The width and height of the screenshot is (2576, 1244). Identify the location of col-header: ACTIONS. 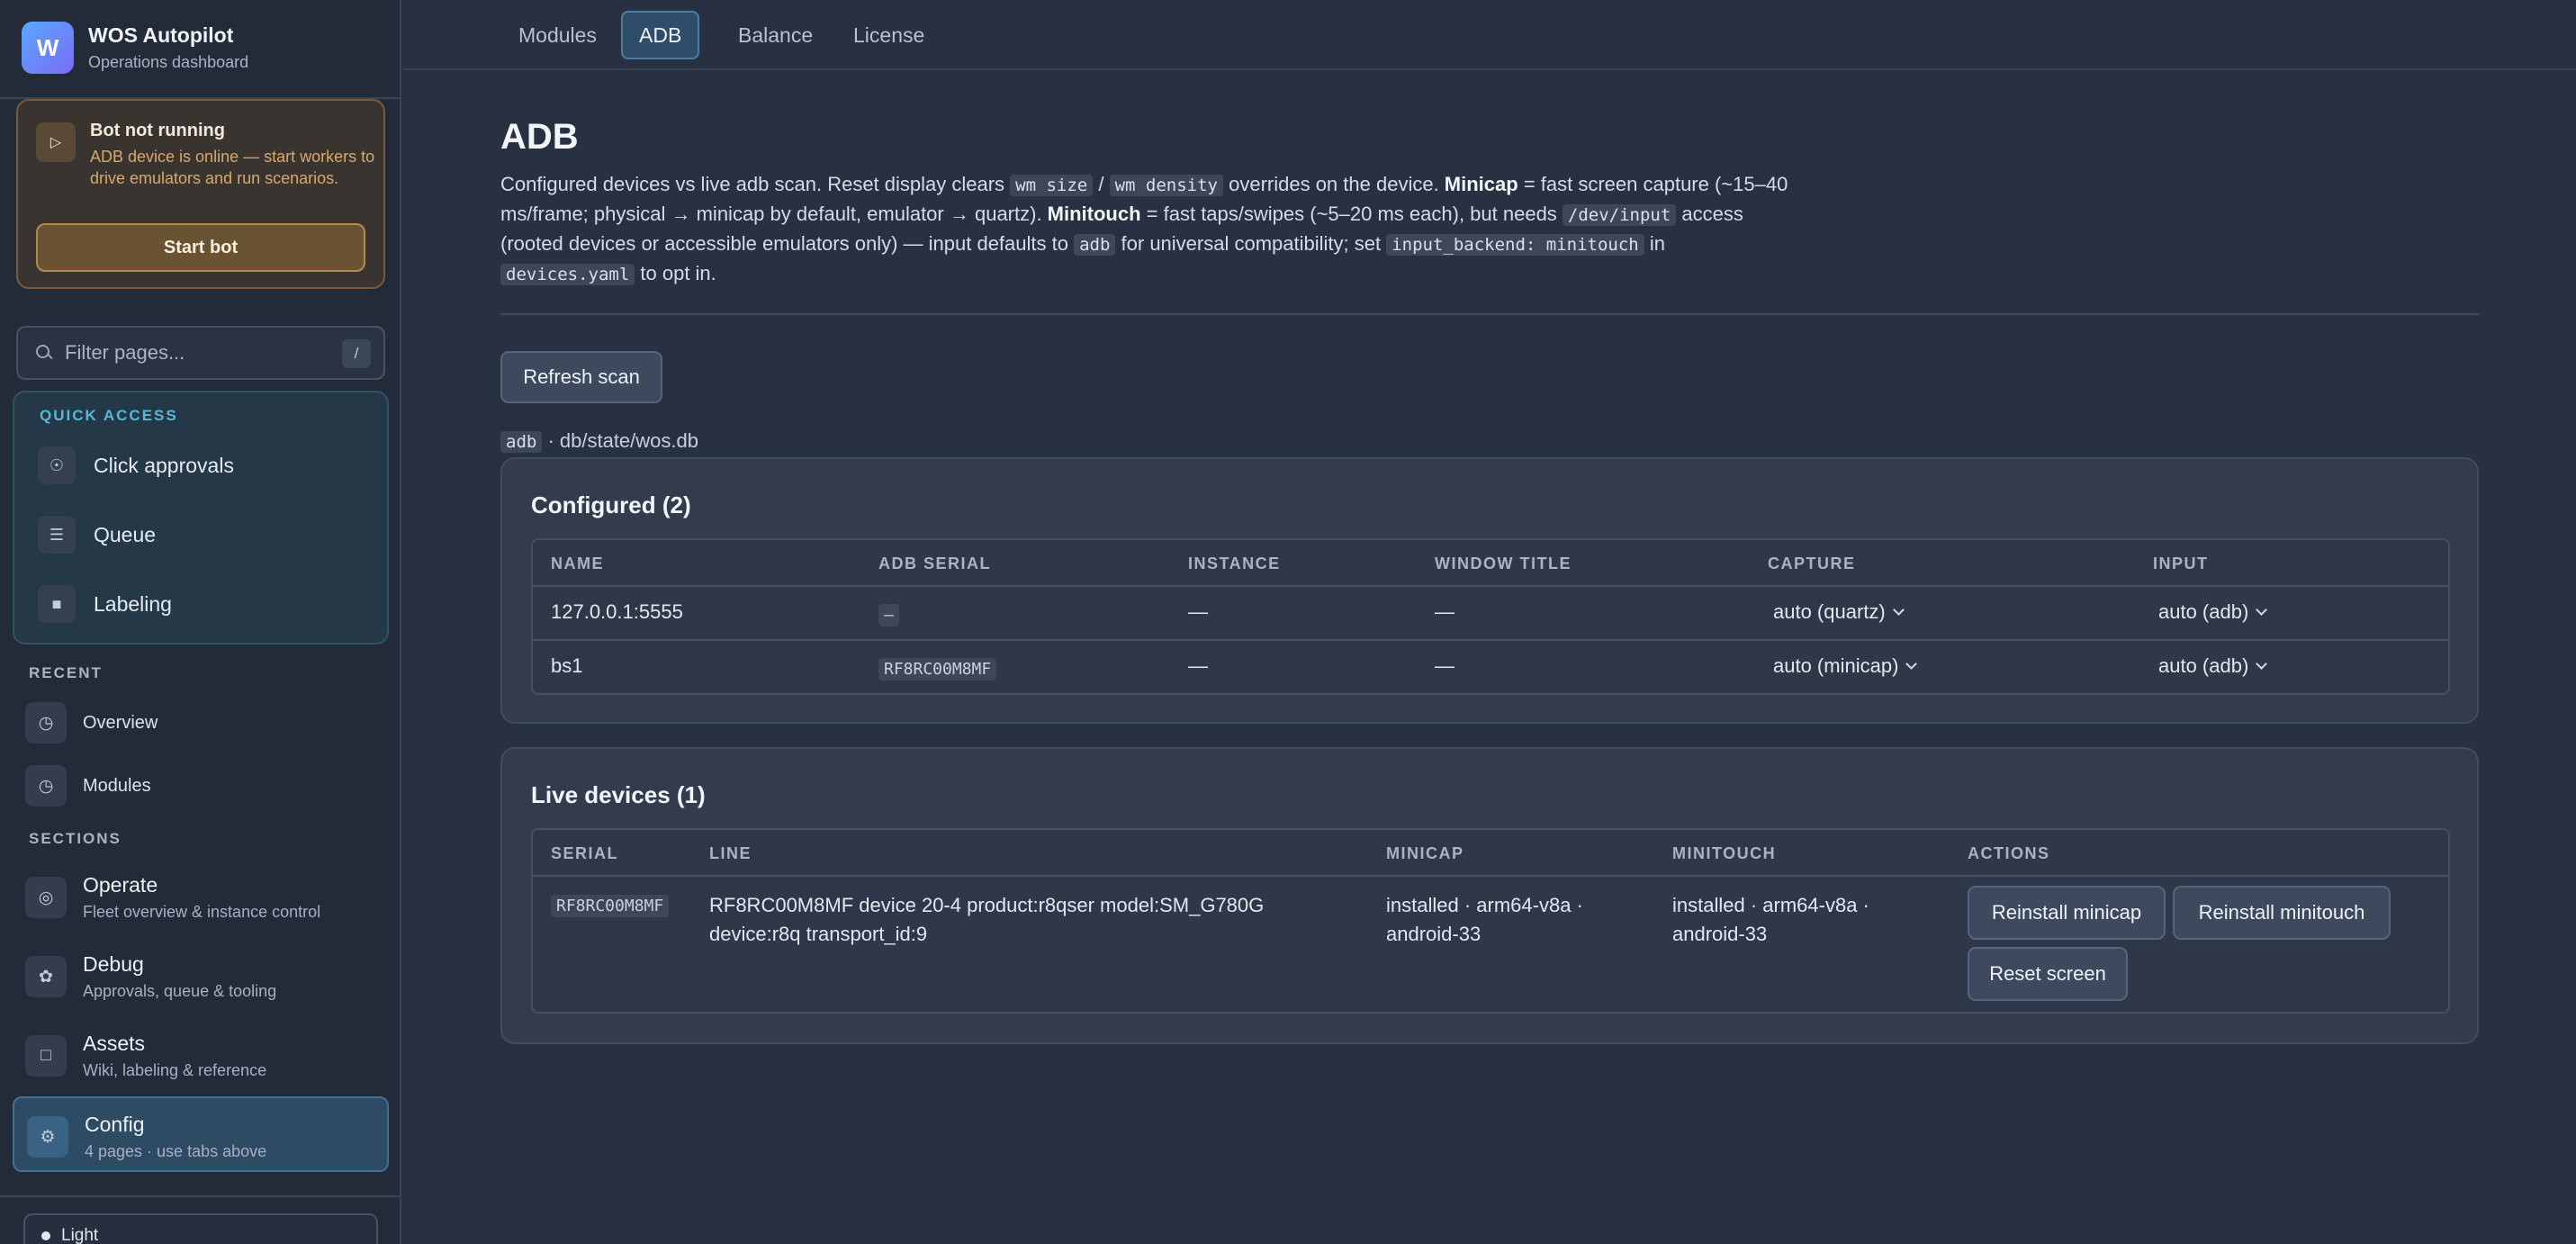
(2009, 853).